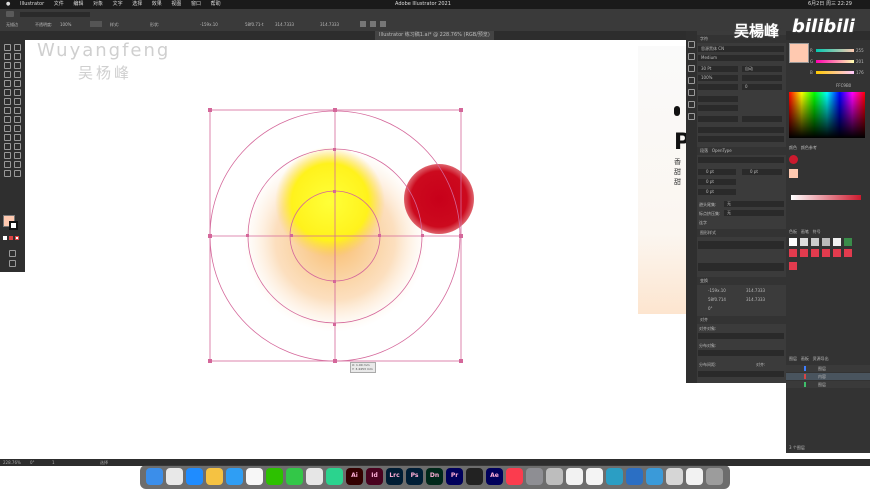 The width and height of the screenshot is (870, 489). What do you see at coordinates (65, 24) in the screenshot?
I see `opacity-value: 100%` at bounding box center [65, 24].